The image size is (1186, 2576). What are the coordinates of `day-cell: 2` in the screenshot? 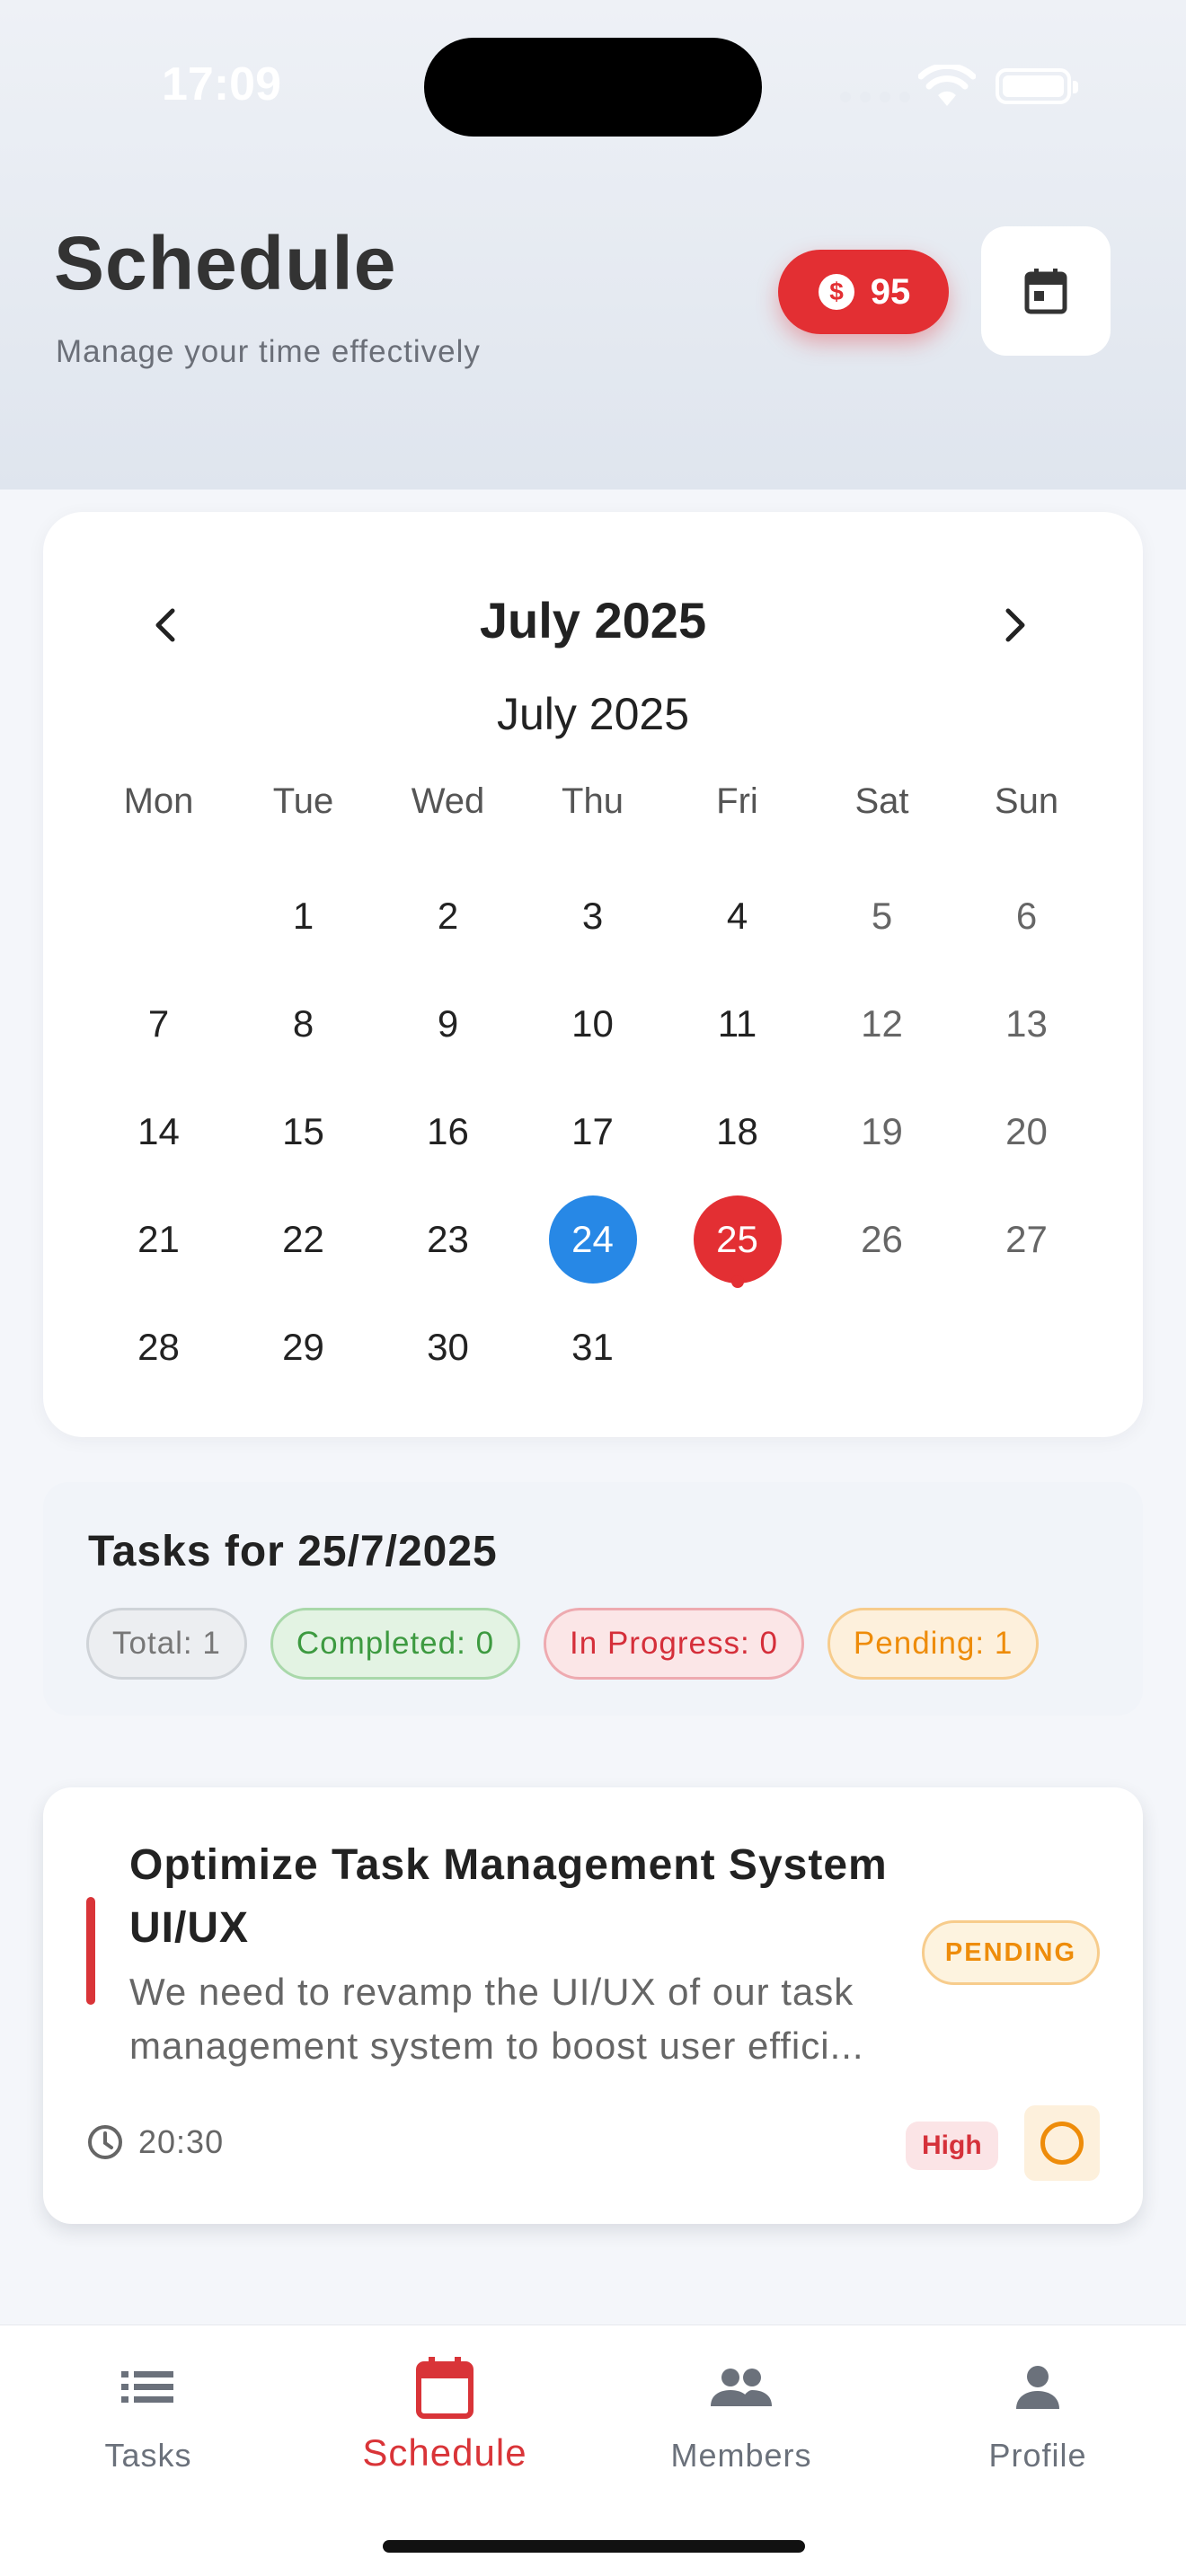 It's located at (448, 916).